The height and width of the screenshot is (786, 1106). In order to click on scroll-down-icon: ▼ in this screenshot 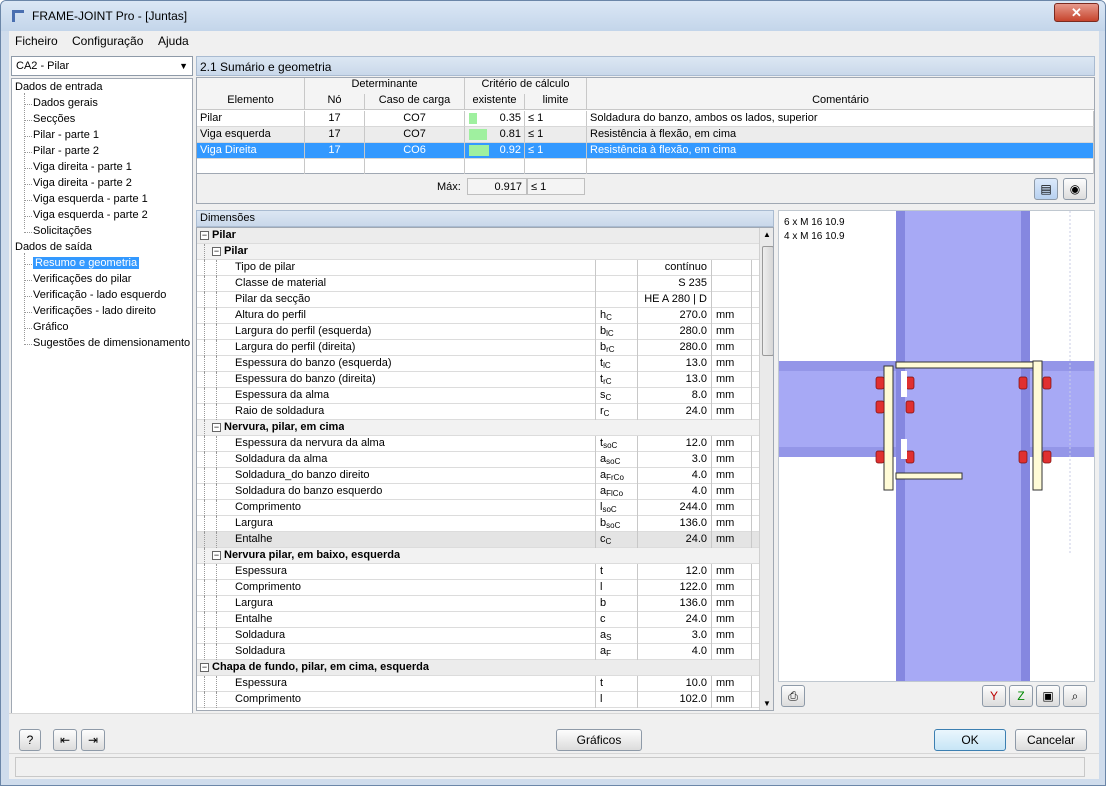, I will do `click(767, 703)`.